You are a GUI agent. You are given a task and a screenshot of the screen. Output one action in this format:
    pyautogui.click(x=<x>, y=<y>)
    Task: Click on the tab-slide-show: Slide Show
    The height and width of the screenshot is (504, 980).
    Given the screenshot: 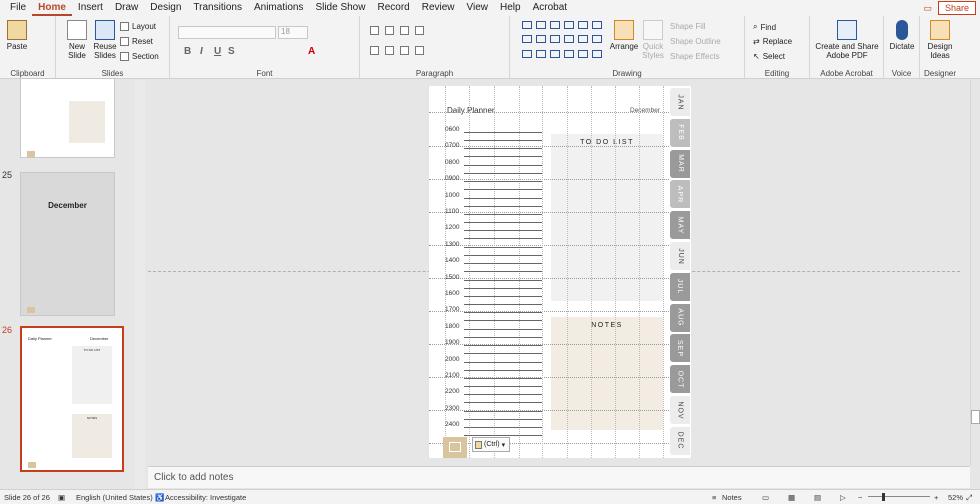 What is the action you would take?
    pyautogui.click(x=340, y=8)
    